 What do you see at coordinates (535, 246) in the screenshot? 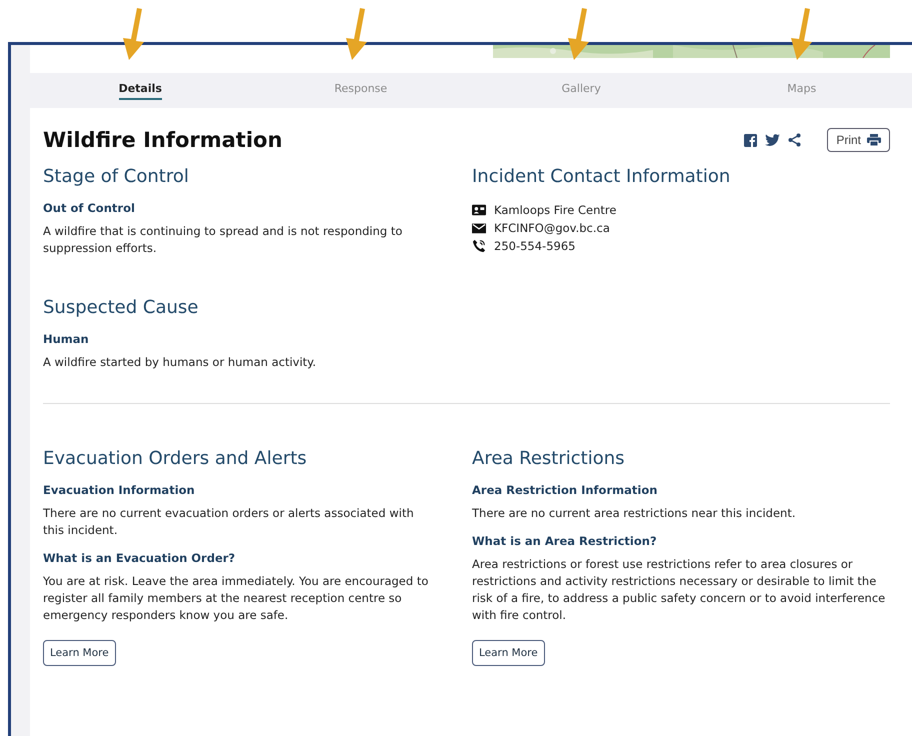
I see `contact-text: 250-554-5965` at bounding box center [535, 246].